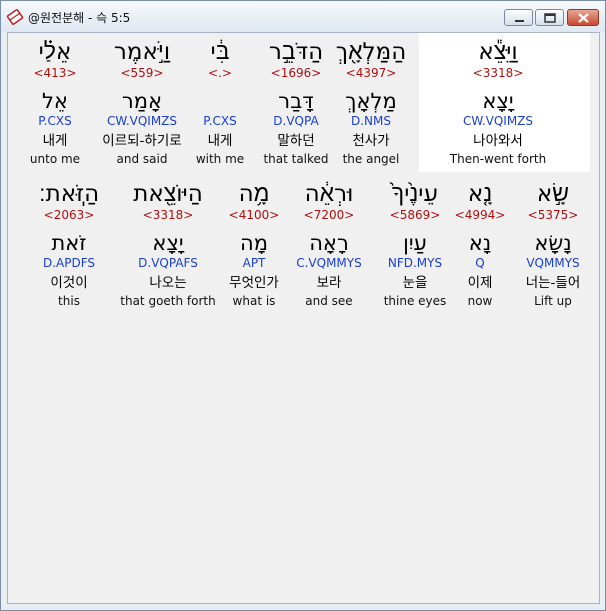  I want to click on word-root: מַלְאָךְ, so click(371, 101).